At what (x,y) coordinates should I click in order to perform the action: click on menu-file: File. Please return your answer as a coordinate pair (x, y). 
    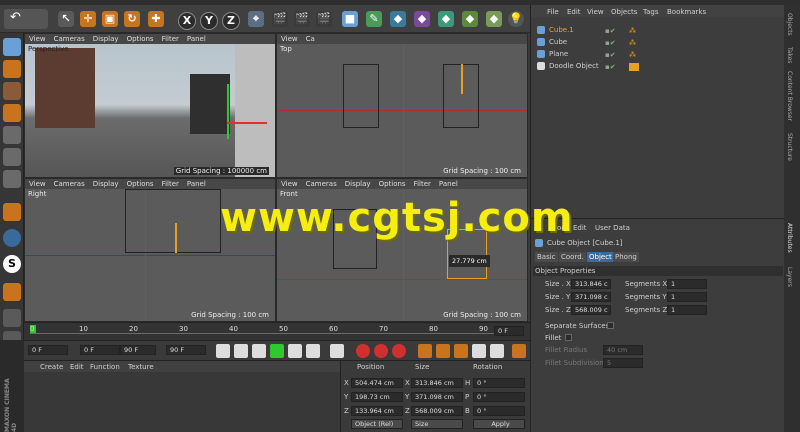
    Looking at the image, I should click on (553, 12).